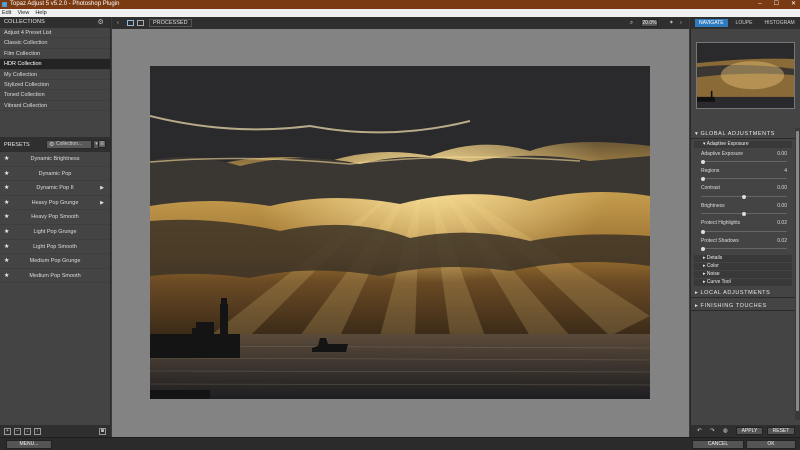 This screenshot has width=800, height=450. What do you see at coordinates (55, 188) in the screenshot?
I see `preset-item: ★ Dynamic Pop II ▶` at bounding box center [55, 188].